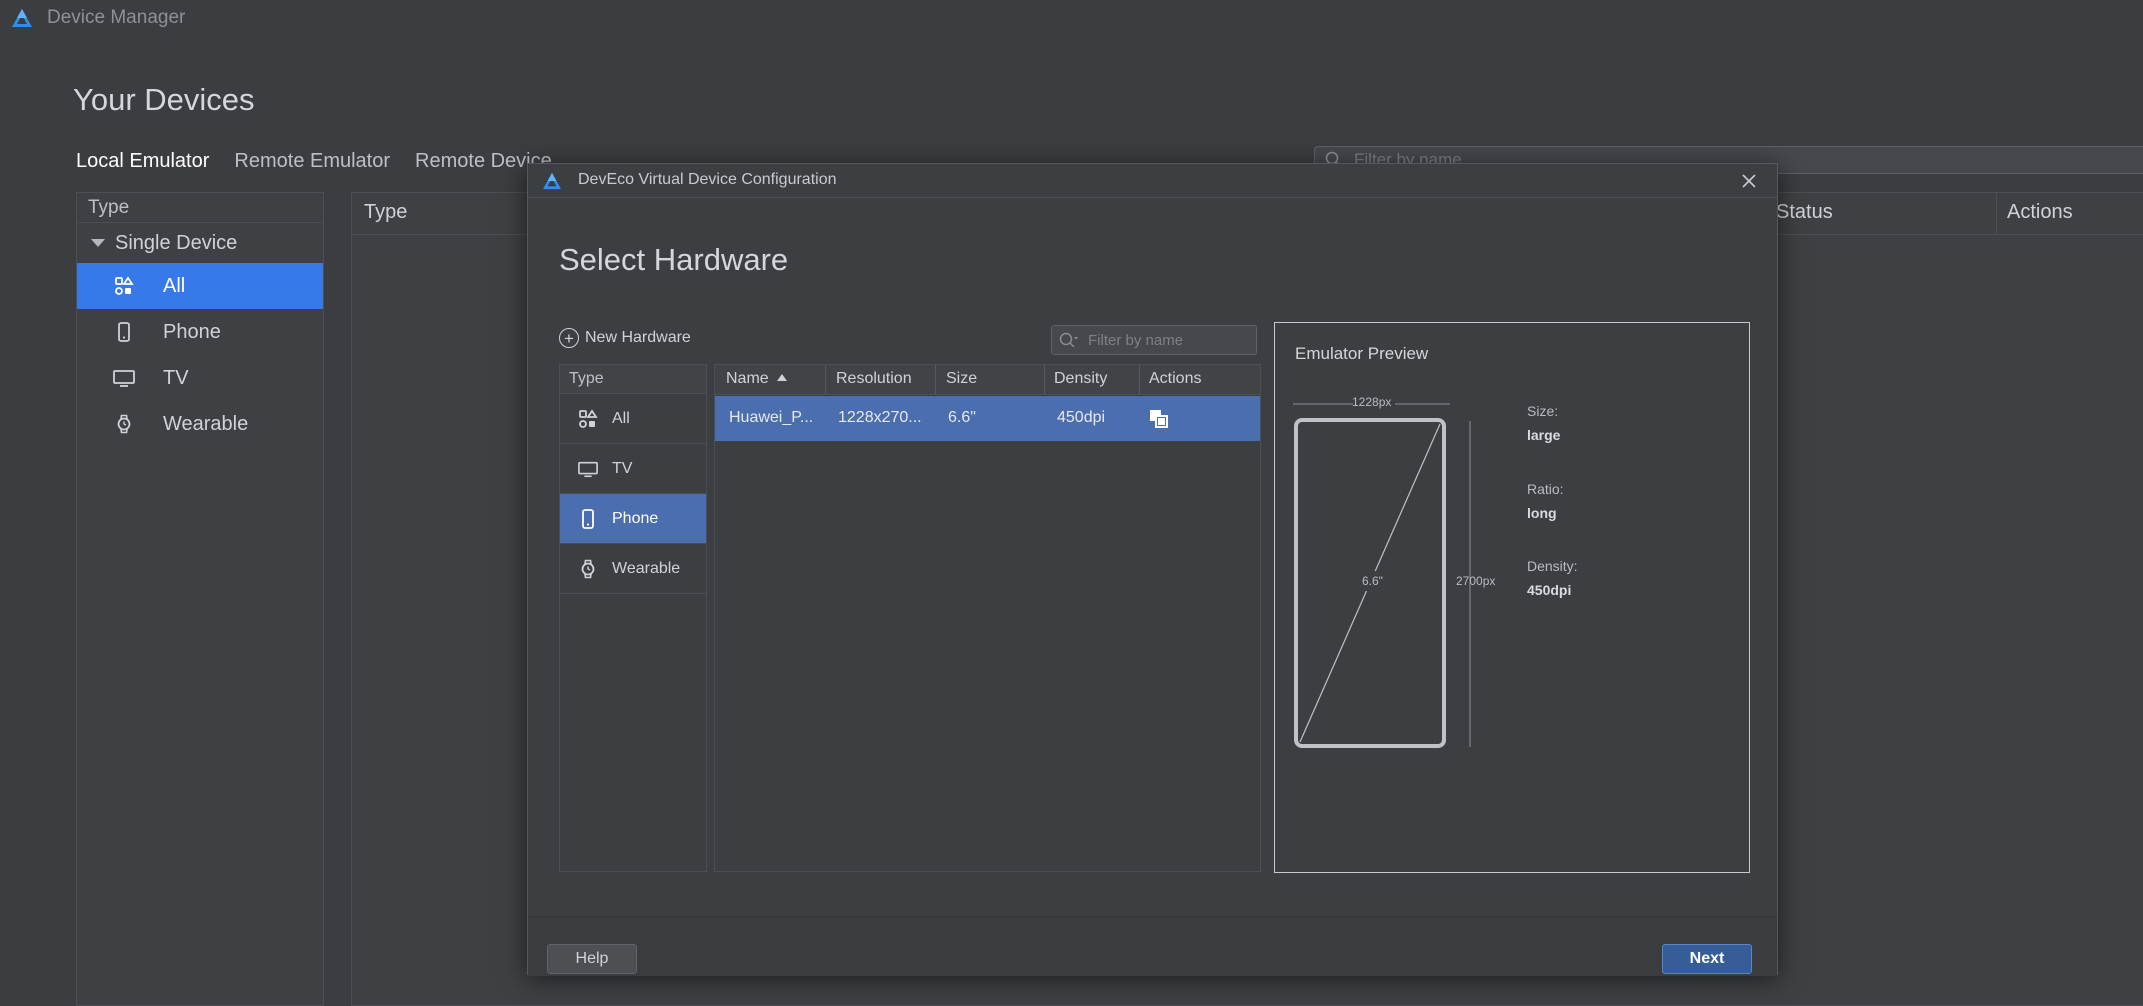 This screenshot has height=1006, width=2143. What do you see at coordinates (1081, 417) in the screenshot?
I see `cell-density: 450dpi` at bounding box center [1081, 417].